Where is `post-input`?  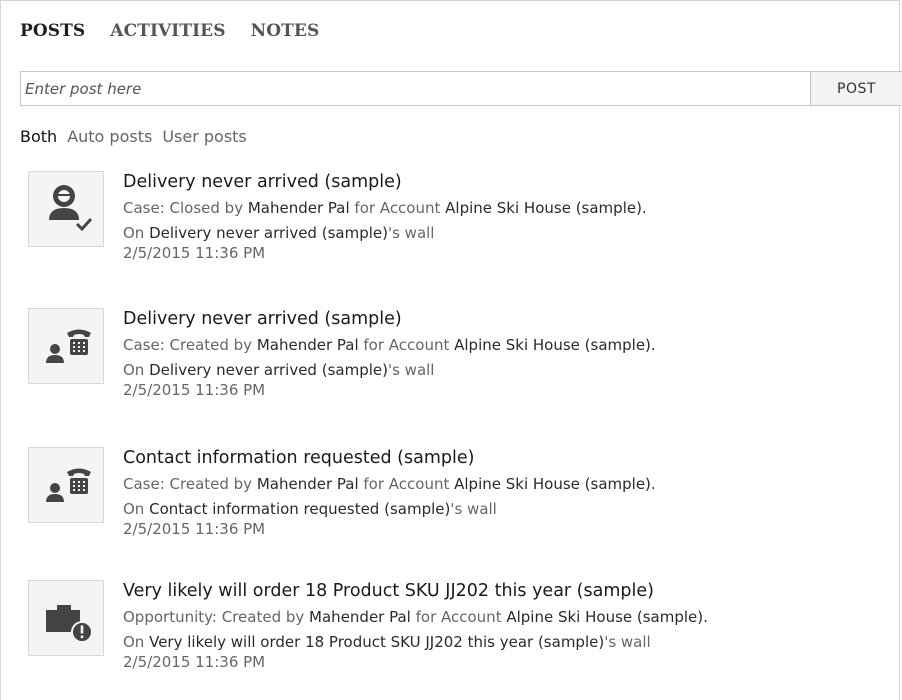 post-input is located at coordinates (415, 88).